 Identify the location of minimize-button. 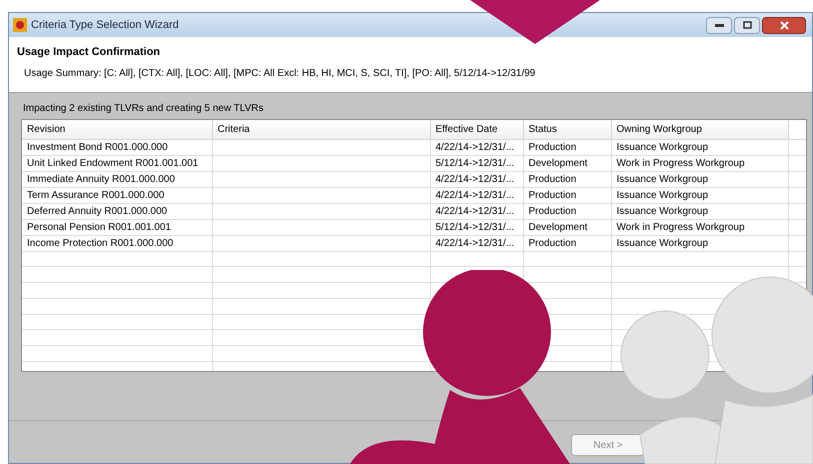
(719, 25).